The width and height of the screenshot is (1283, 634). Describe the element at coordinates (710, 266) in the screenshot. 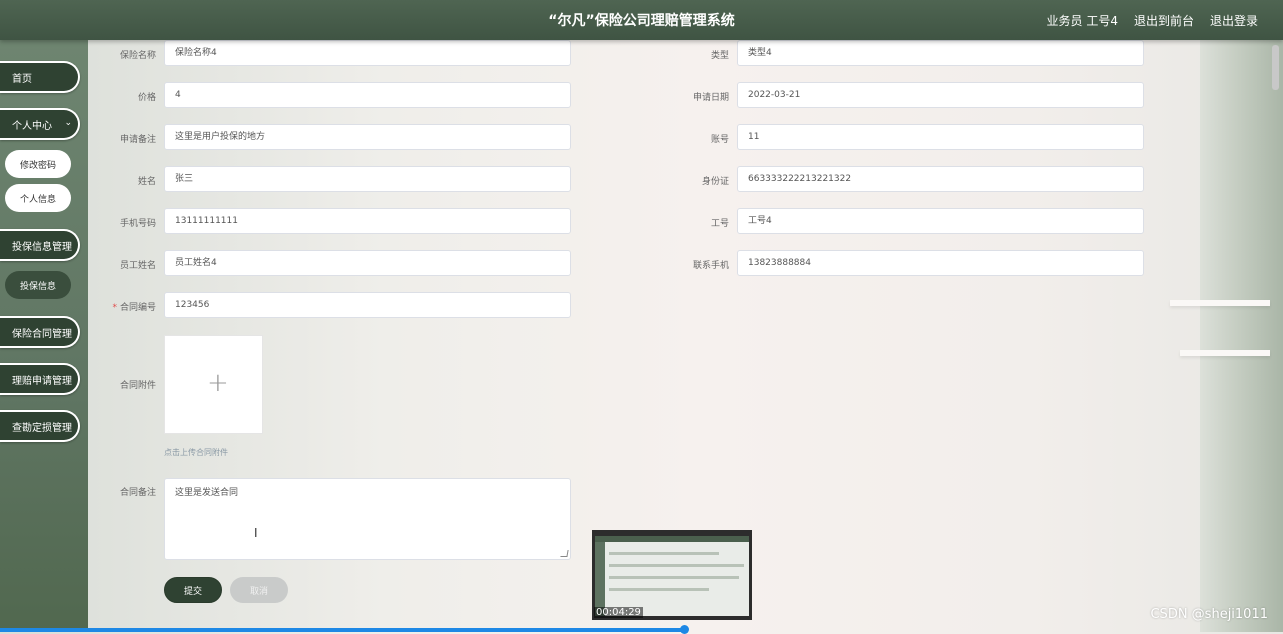

I see `contact-phone-label: 联系手机` at that location.